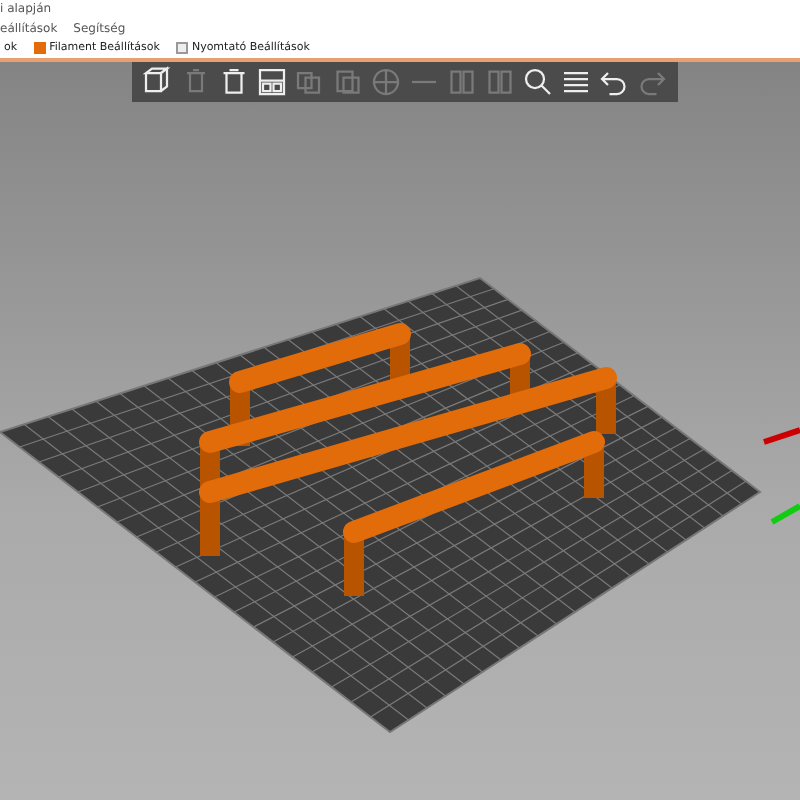  Describe the element at coordinates (181, 48) in the screenshot. I see `printer-icon` at that location.